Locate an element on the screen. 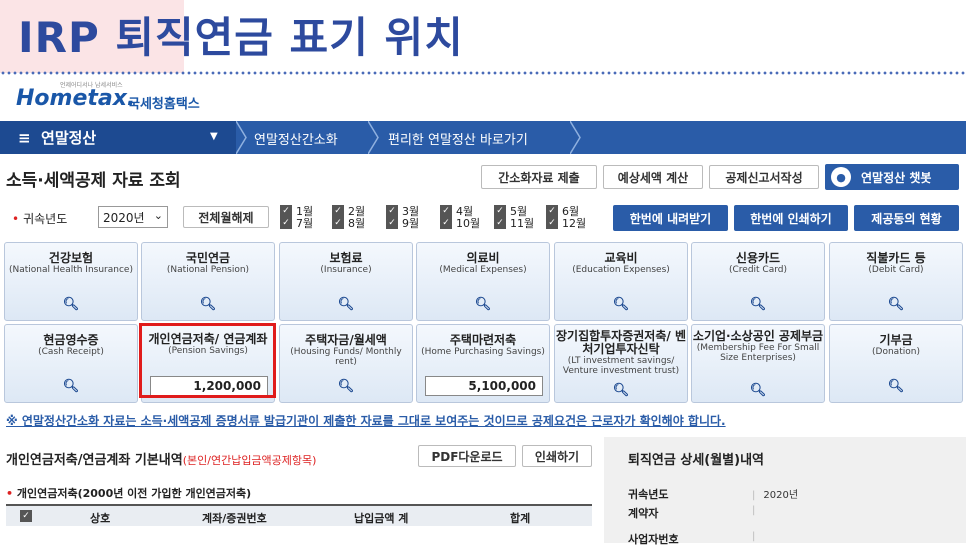 This screenshot has height=547, width=966. month-checkbox-7: ✓ 7월 is located at coordinates (296, 223).